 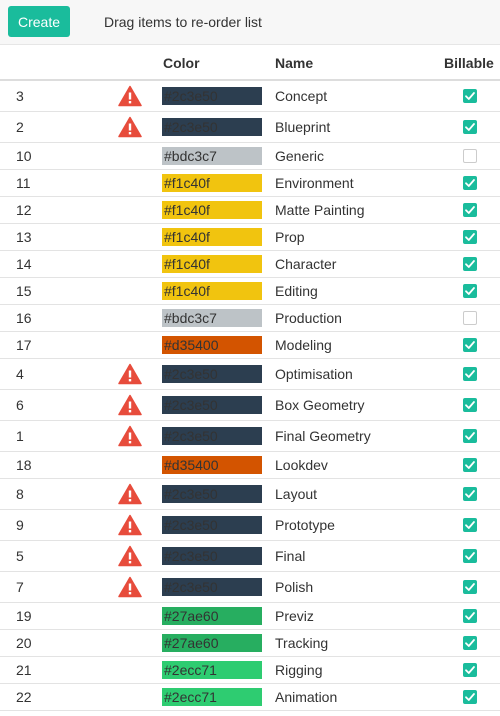 I want to click on table-row: 18 #d35400 Lookdev, so click(x=250, y=465).